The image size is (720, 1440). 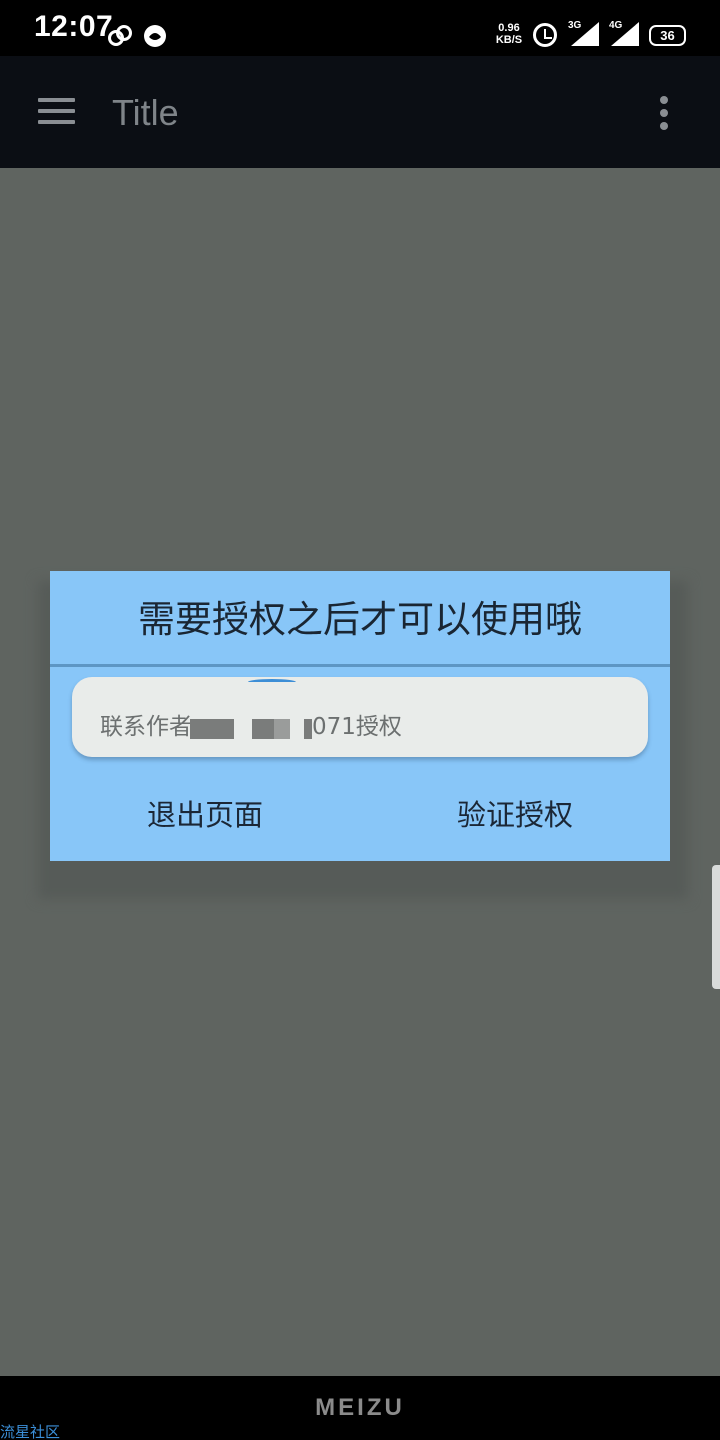 What do you see at coordinates (545, 35) in the screenshot?
I see `alarm-icon` at bounding box center [545, 35].